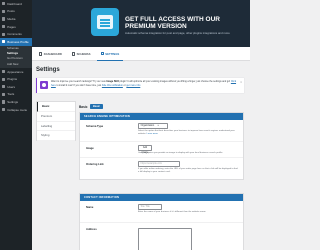 The width and height of the screenshot is (320, 250). I want to click on sidebar-item-pages: Pages, so click(16, 27).